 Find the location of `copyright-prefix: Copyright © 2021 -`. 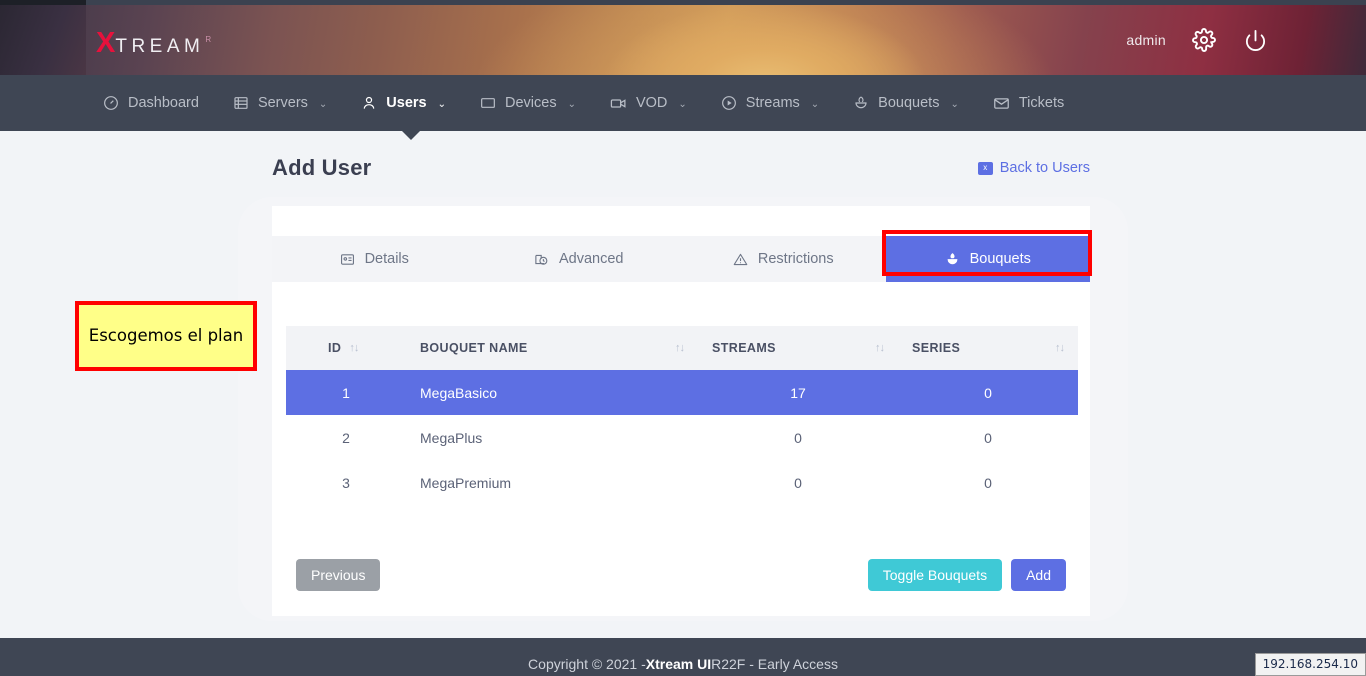

copyright-prefix: Copyright © 2021 - is located at coordinates (587, 664).